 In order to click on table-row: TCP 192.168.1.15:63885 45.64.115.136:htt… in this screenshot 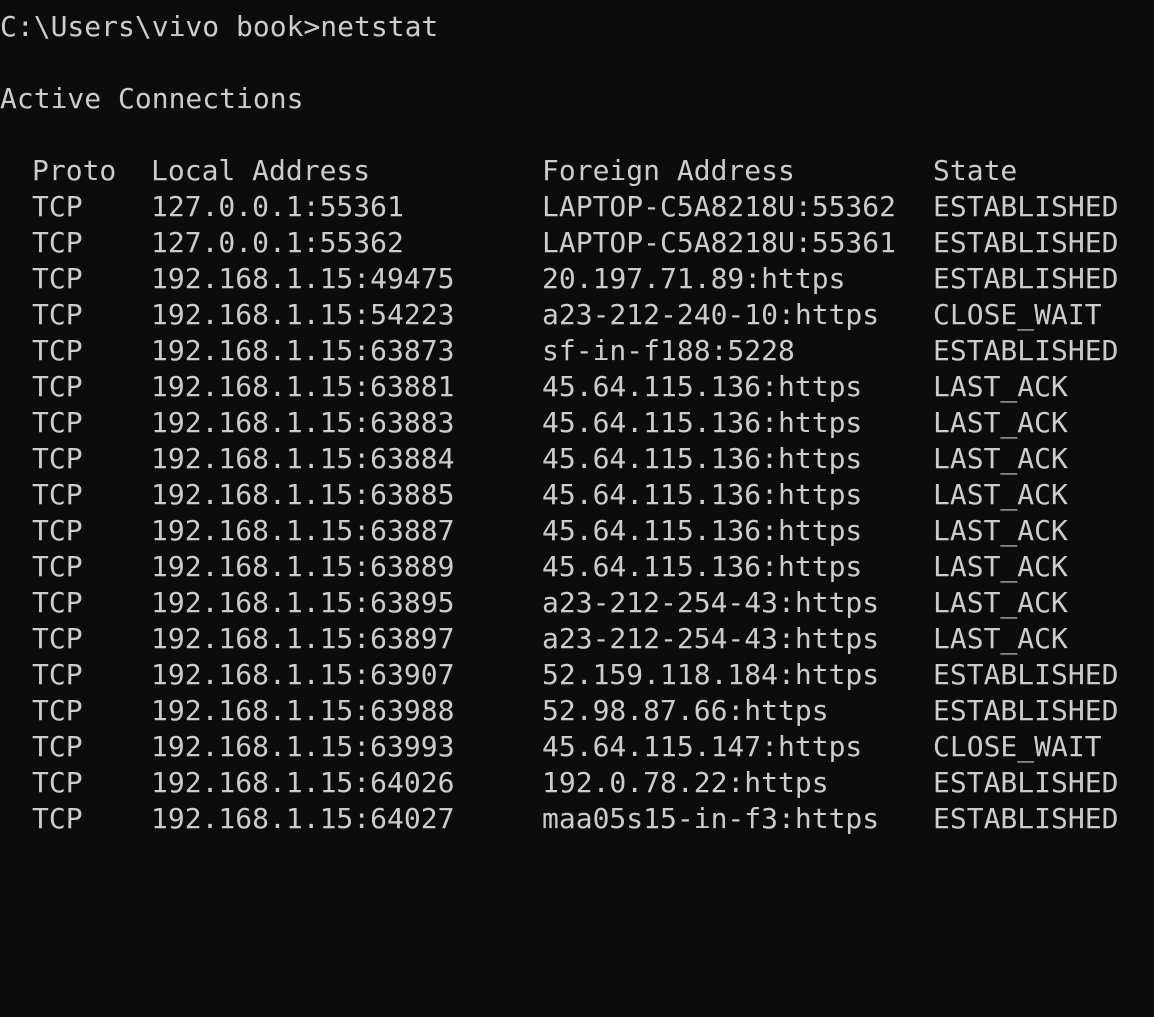, I will do `click(577, 495)`.